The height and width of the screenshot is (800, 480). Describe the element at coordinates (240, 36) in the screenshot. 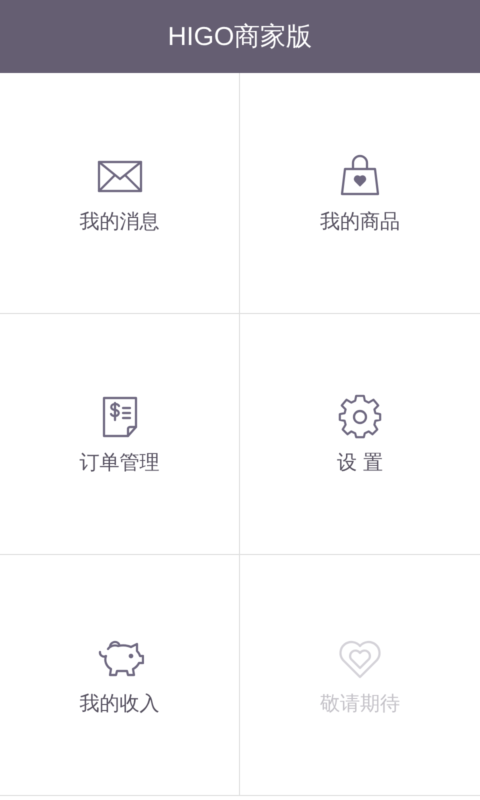

I see `app-title: HIGO商家版` at that location.